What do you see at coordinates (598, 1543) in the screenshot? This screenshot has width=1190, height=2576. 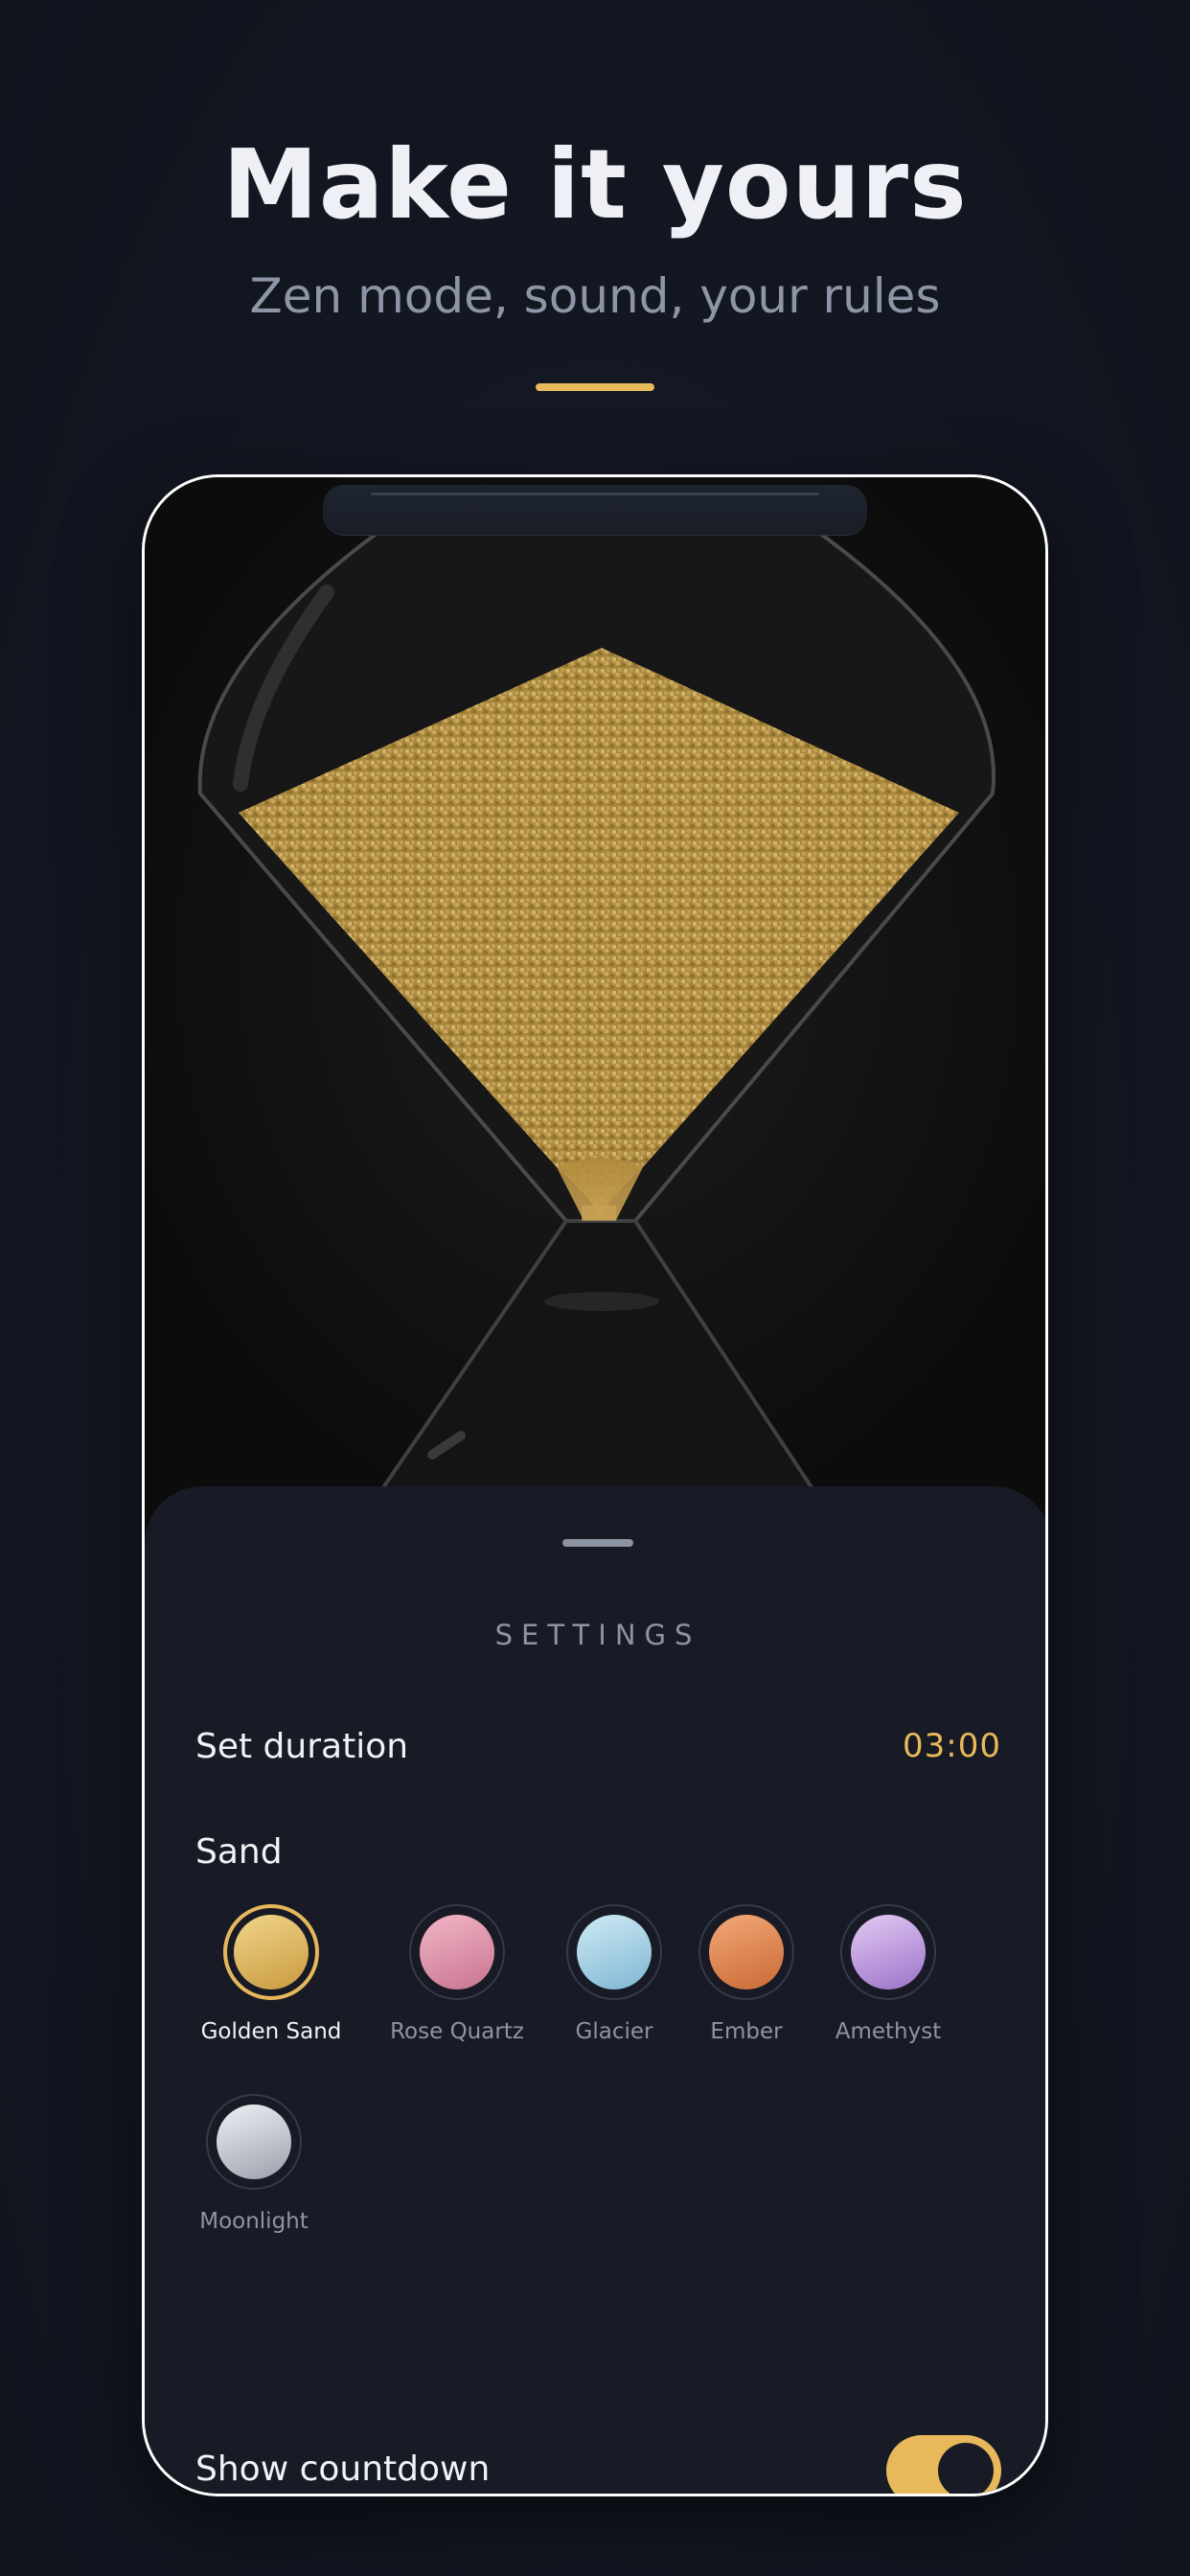 I see `sheet-drag-handle` at bounding box center [598, 1543].